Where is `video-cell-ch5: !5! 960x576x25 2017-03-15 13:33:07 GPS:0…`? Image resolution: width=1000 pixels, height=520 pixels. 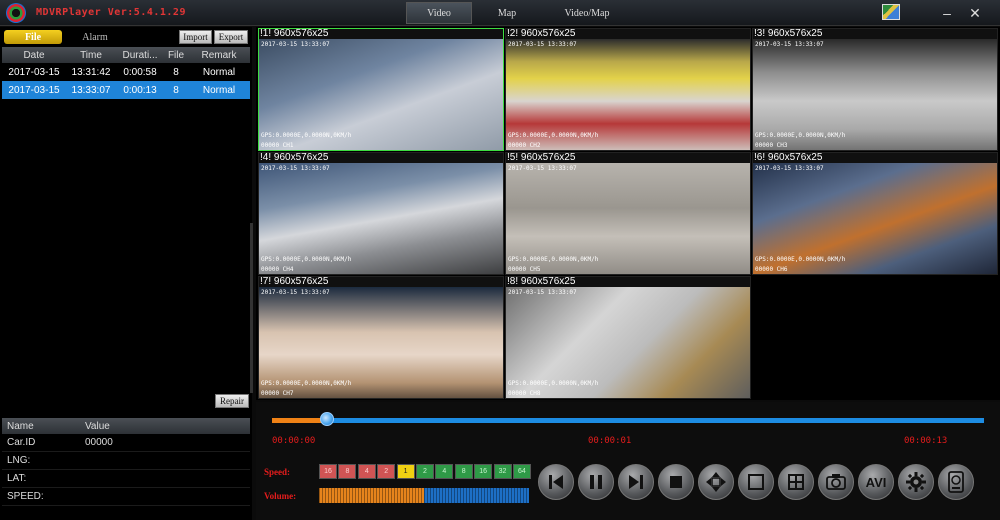 video-cell-ch5: !5! 960x576x25 2017-03-15 13:33:07 GPS:0… is located at coordinates (628, 213).